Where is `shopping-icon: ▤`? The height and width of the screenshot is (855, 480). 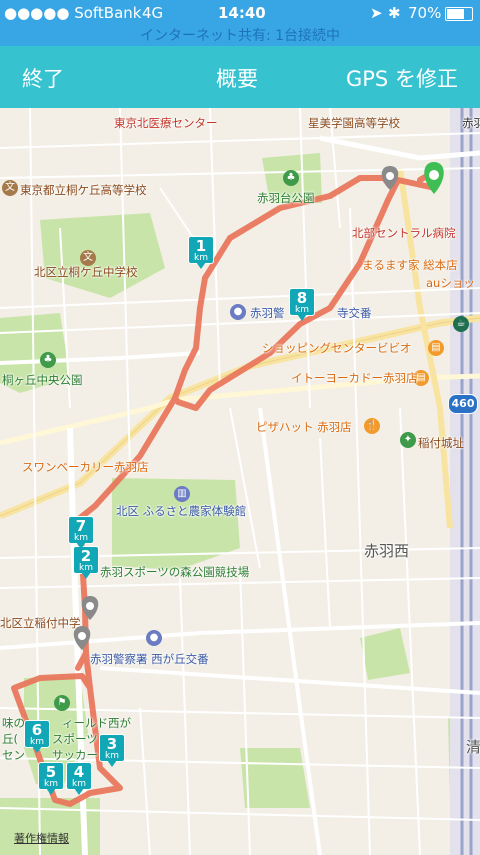 shopping-icon: ▤ is located at coordinates (436, 348).